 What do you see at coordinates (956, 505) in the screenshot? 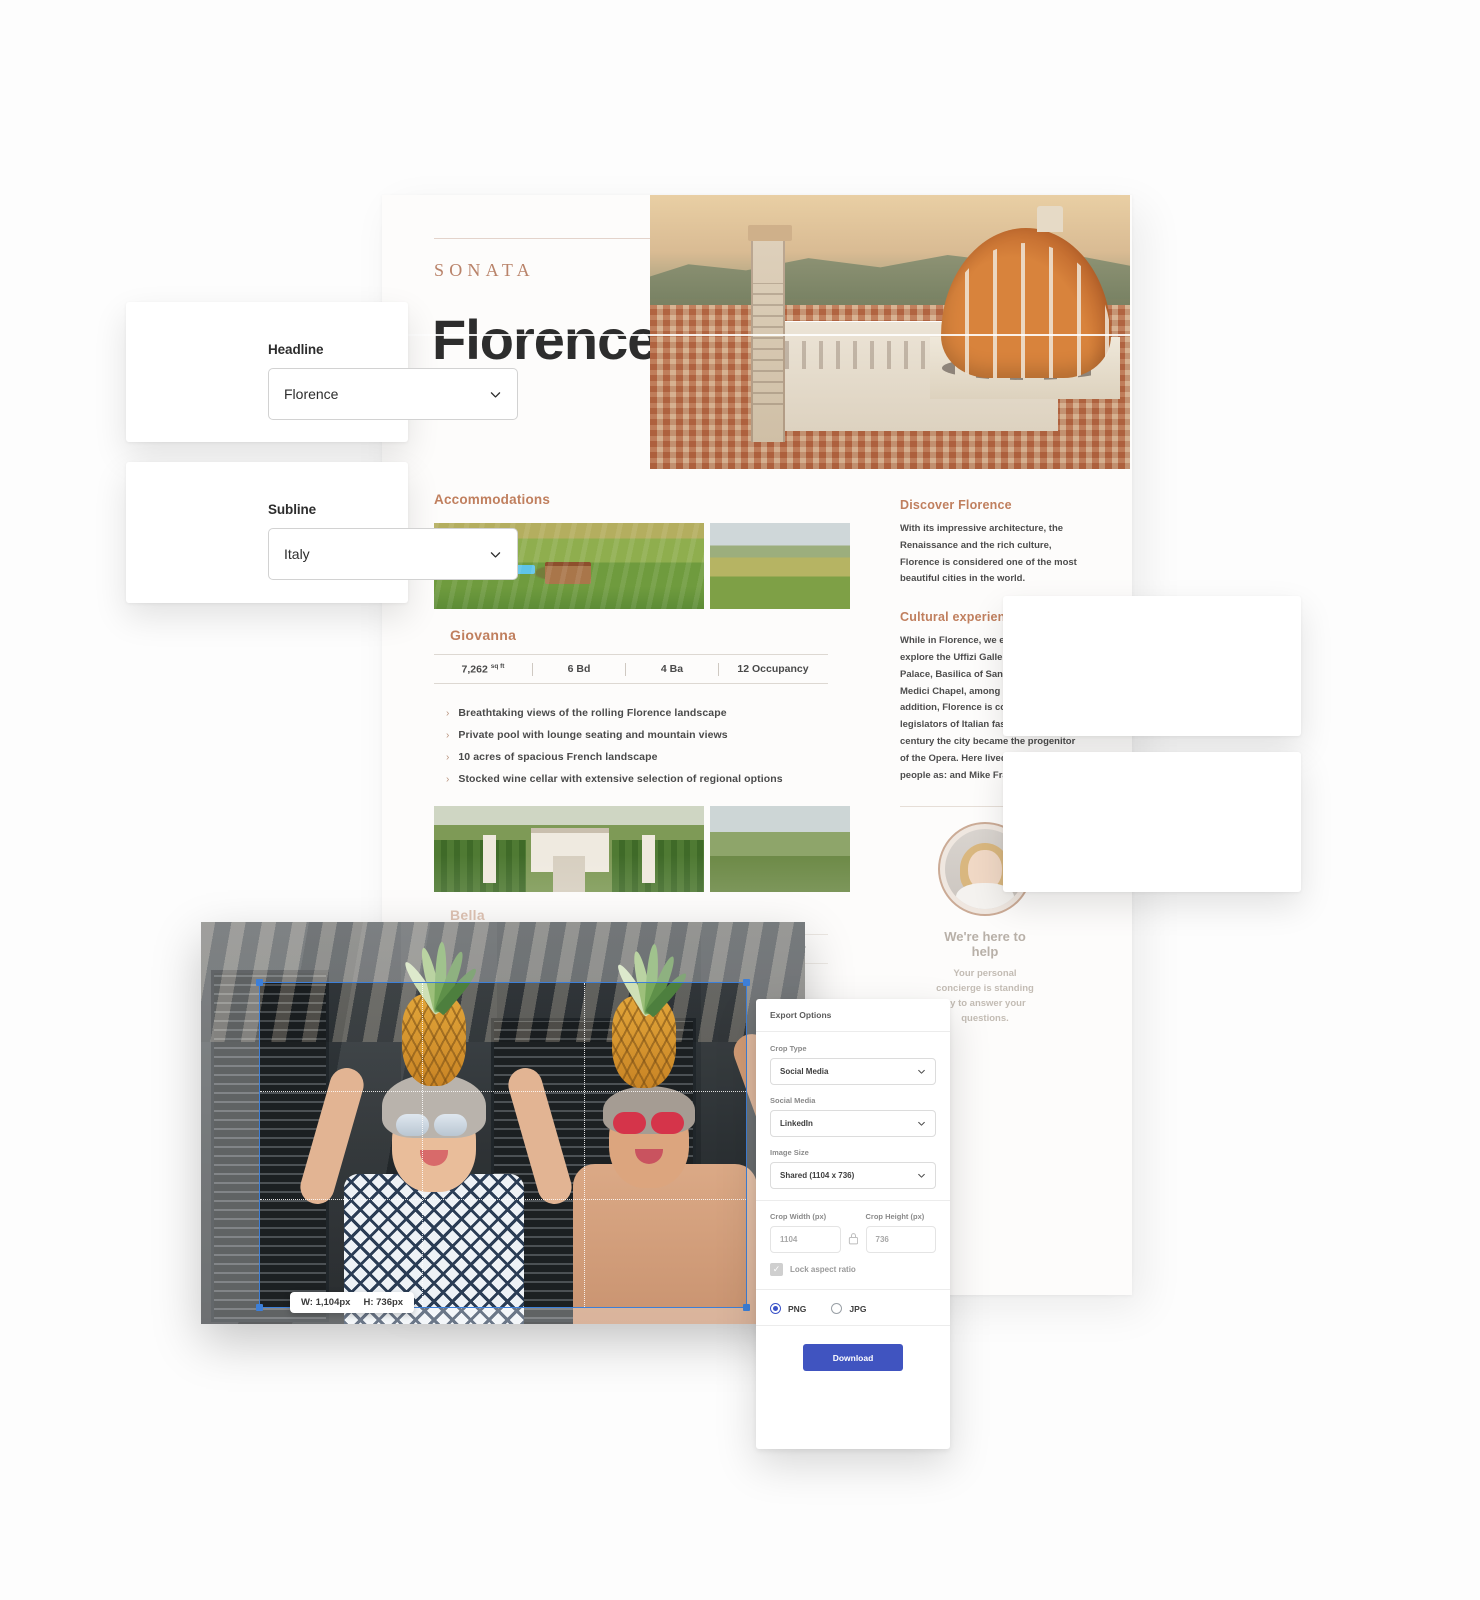
I see `right-title-0: Discover Florence` at bounding box center [956, 505].